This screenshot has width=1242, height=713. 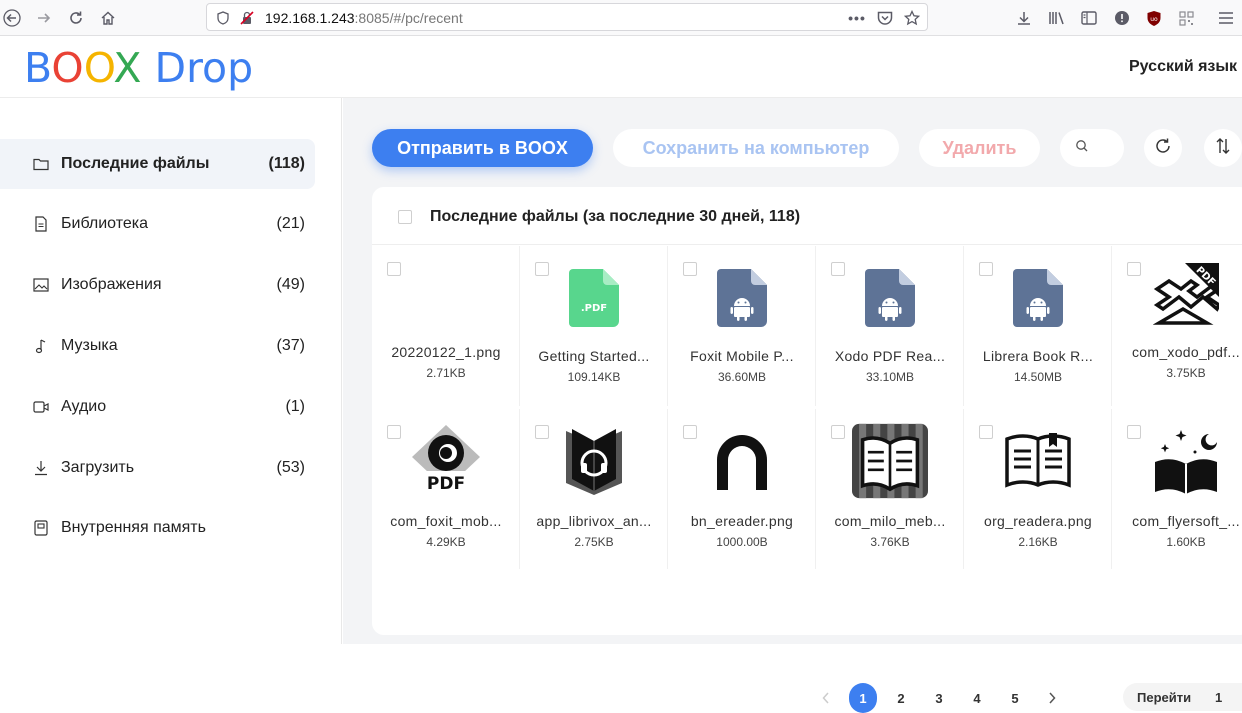 I want to click on page-button: 5, so click(x=1015, y=698).